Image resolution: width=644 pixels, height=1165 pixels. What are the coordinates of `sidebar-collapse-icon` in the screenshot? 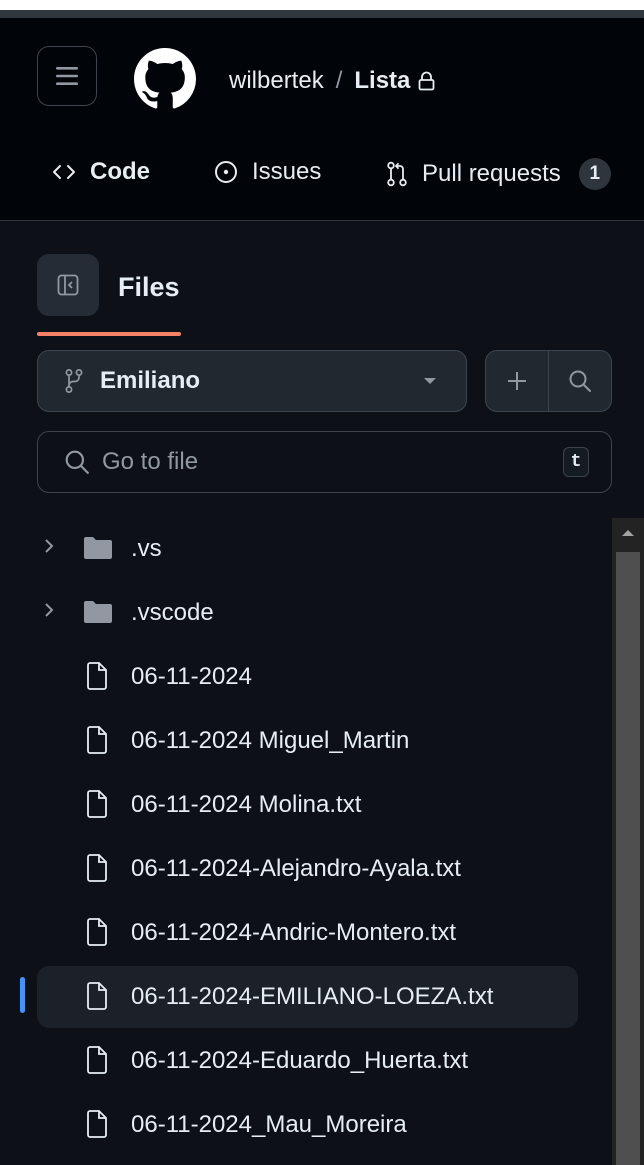 It's located at (68, 285).